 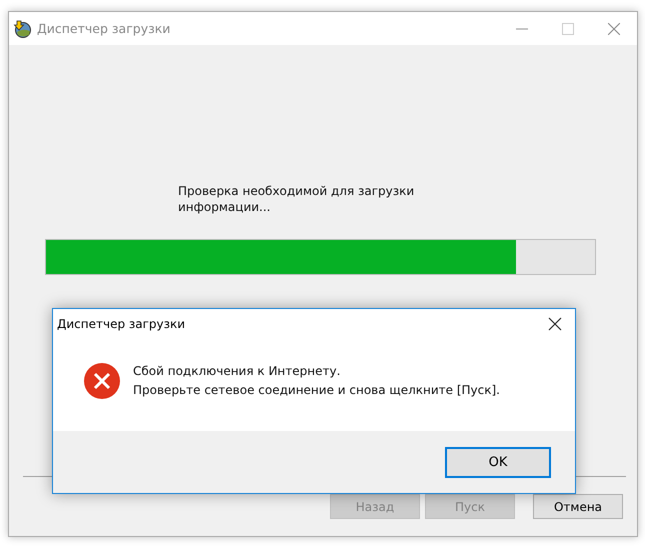 What do you see at coordinates (121, 324) in the screenshot?
I see `dialog-title: Диспетчер загрузки` at bounding box center [121, 324].